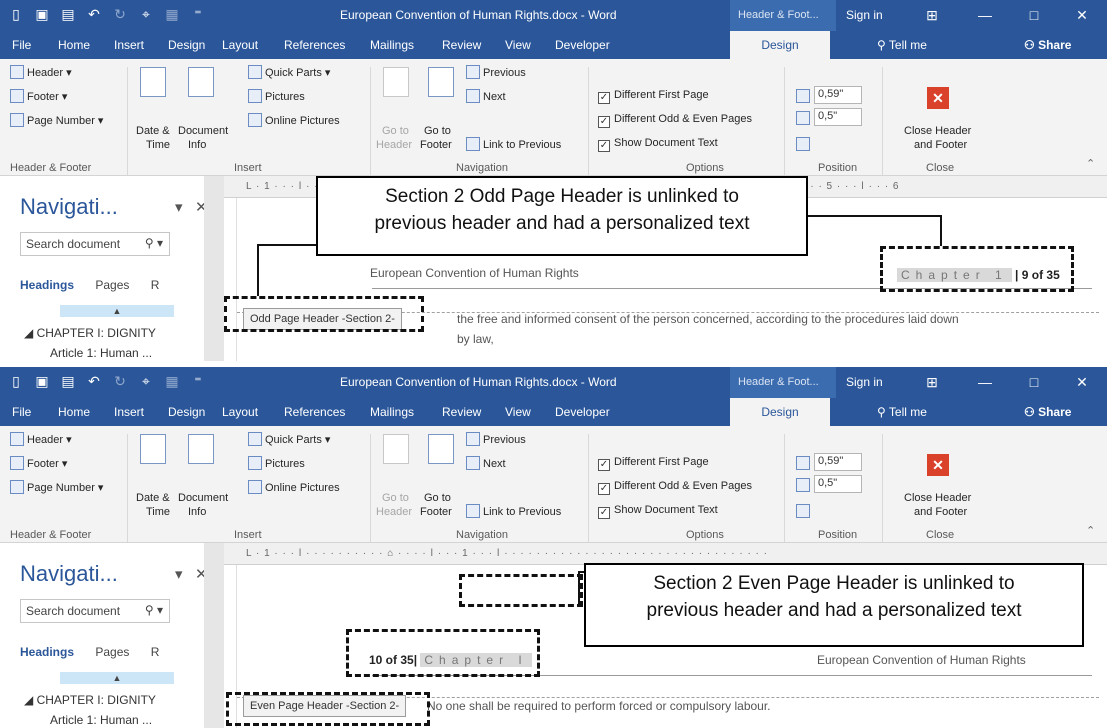 This screenshot has height=728, width=1107. Describe the element at coordinates (475, 339) in the screenshot. I see `body-text-line-2: by law,` at that location.